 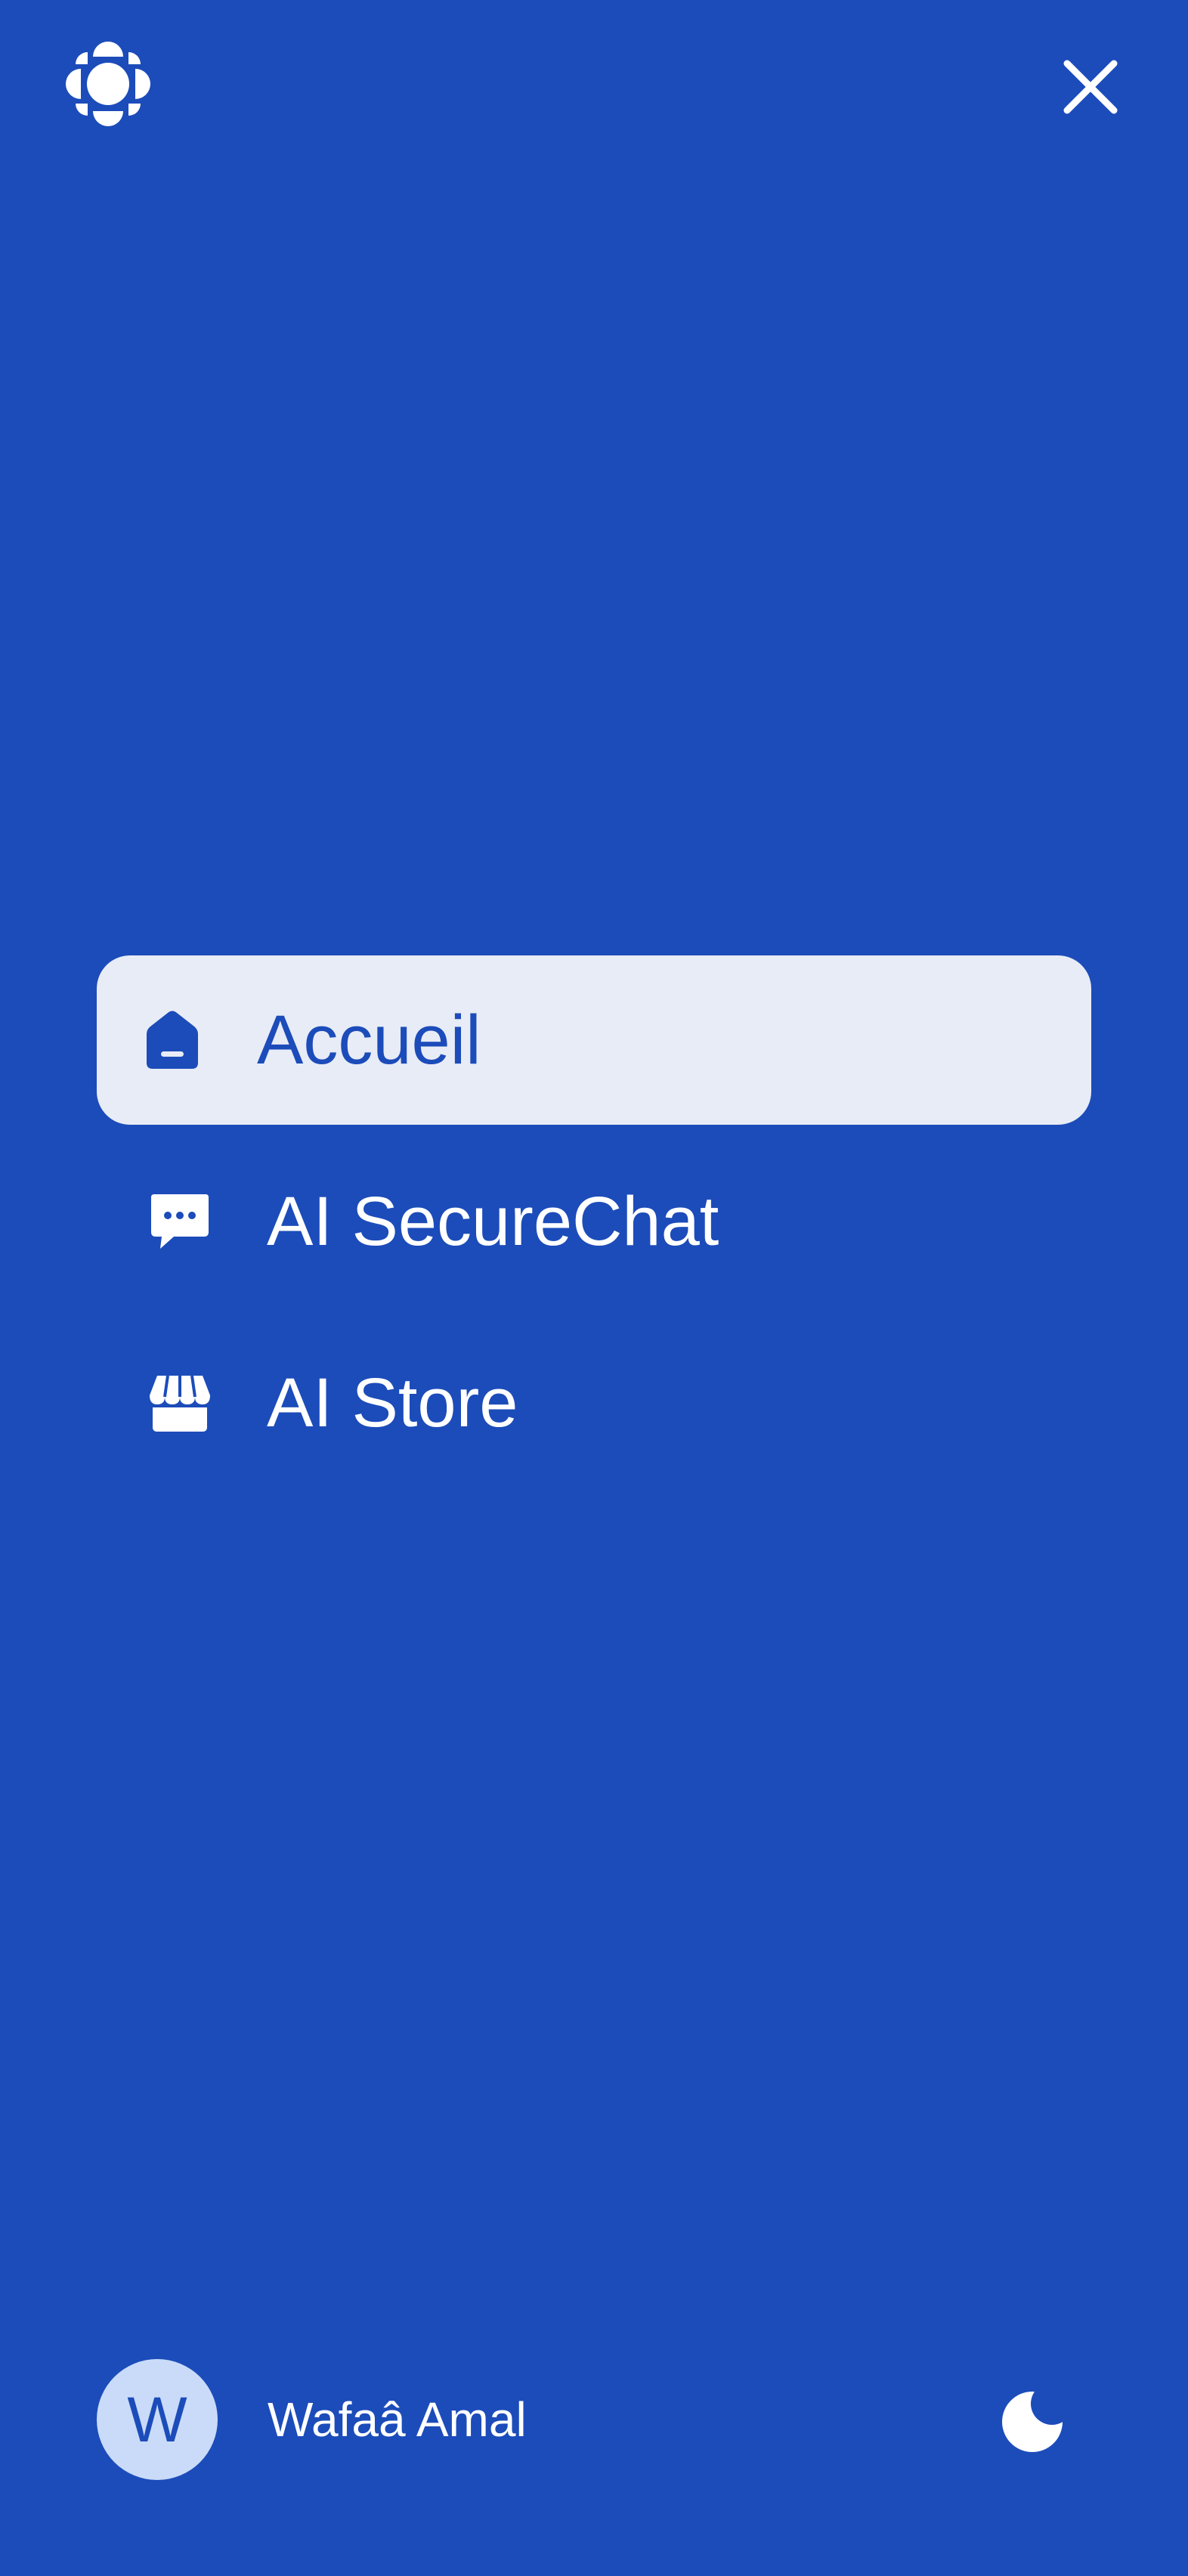 I want to click on nav-item-ai-securechat: AI SecureChat, so click(x=594, y=1221).